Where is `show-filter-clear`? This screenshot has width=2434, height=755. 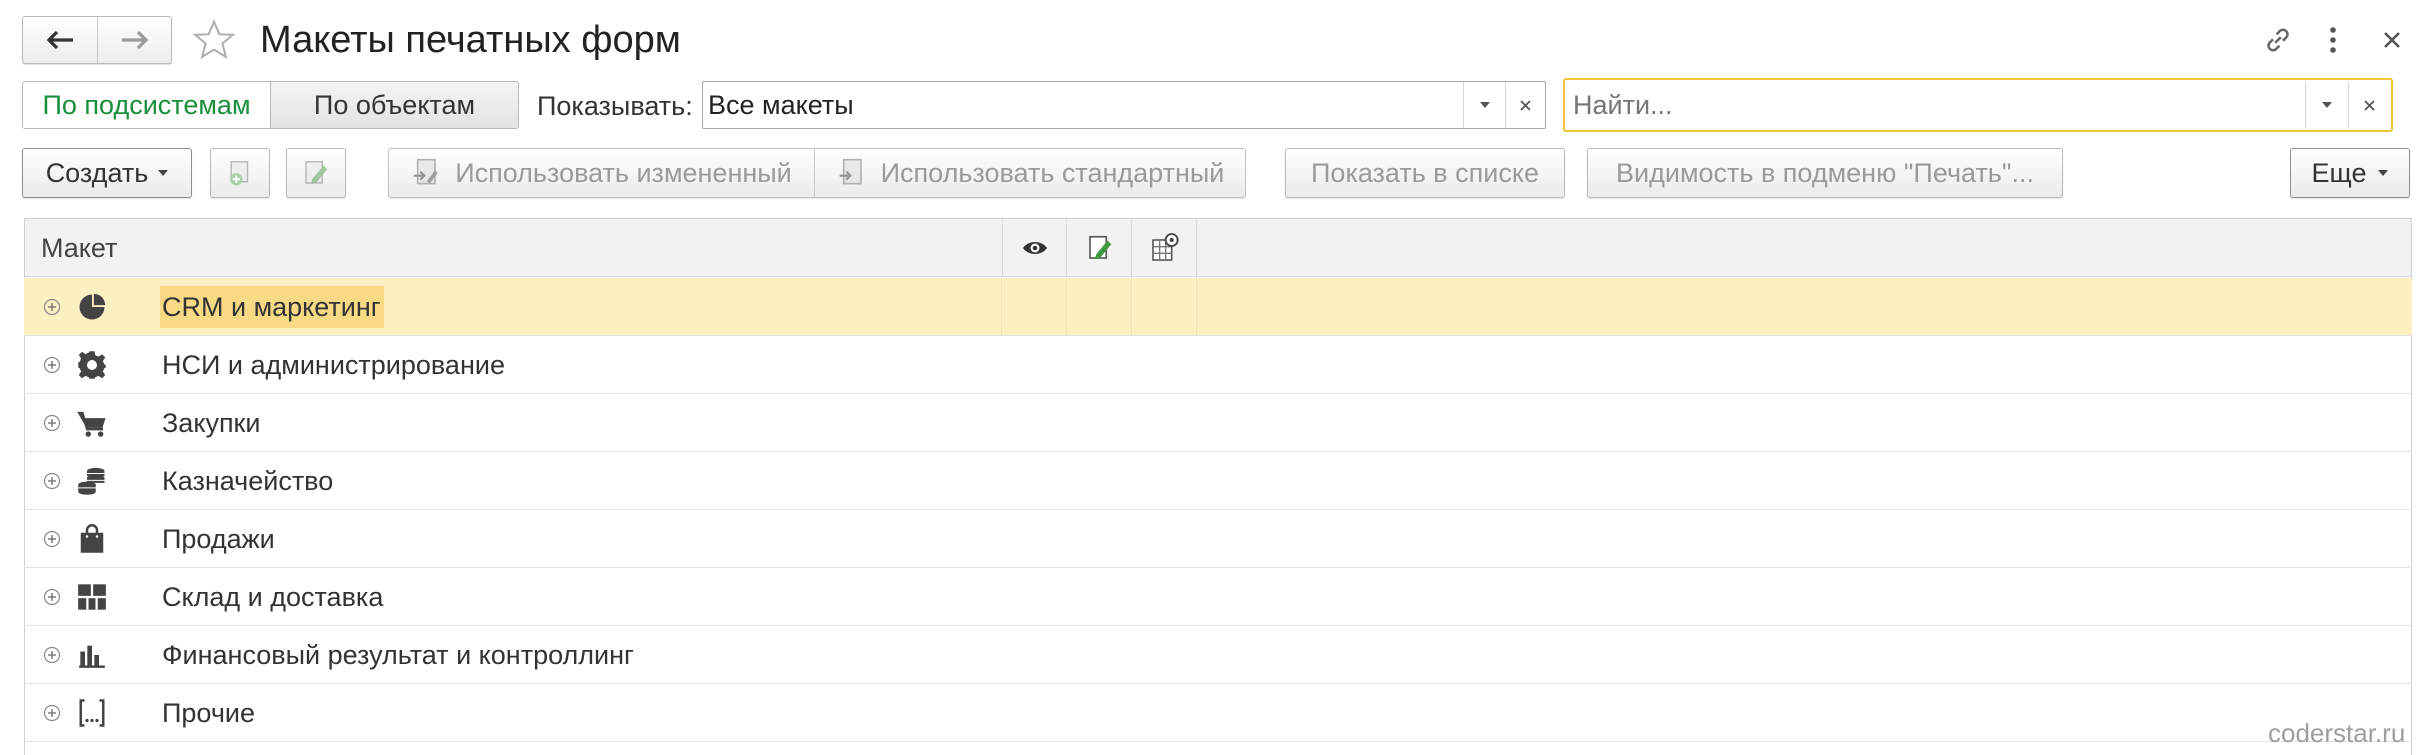
show-filter-clear is located at coordinates (1525, 105).